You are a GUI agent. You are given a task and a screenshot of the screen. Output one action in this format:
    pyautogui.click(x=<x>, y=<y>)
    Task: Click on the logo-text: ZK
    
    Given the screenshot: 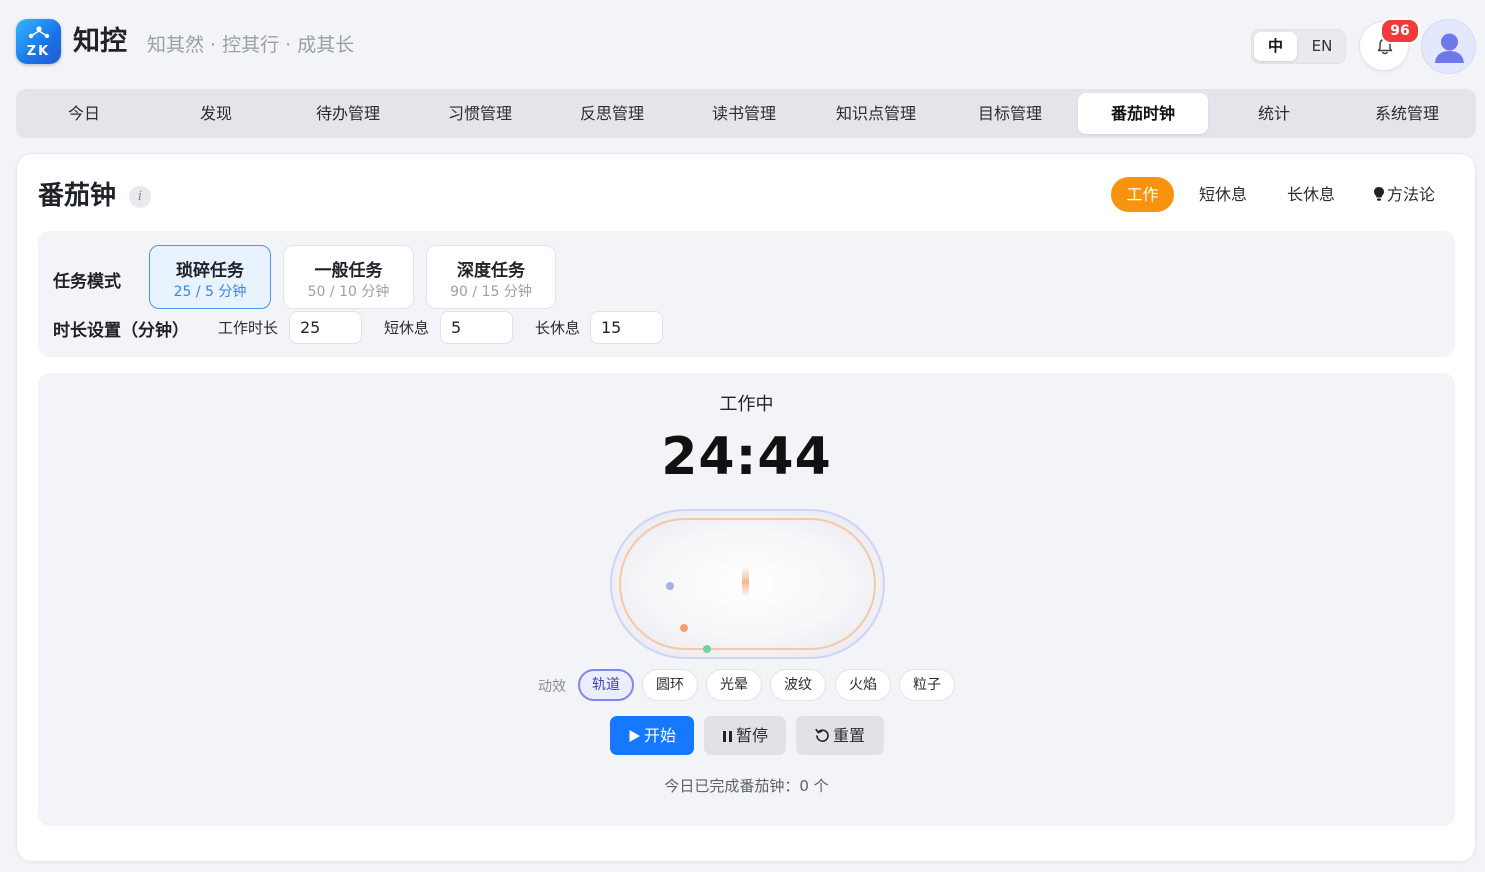 What is the action you would take?
    pyautogui.click(x=38, y=51)
    